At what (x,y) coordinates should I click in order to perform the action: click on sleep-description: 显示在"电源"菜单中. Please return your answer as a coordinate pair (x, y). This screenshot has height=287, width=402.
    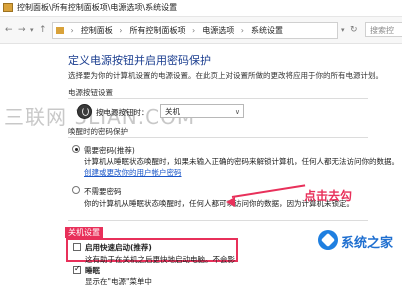
    Looking at the image, I should click on (118, 281).